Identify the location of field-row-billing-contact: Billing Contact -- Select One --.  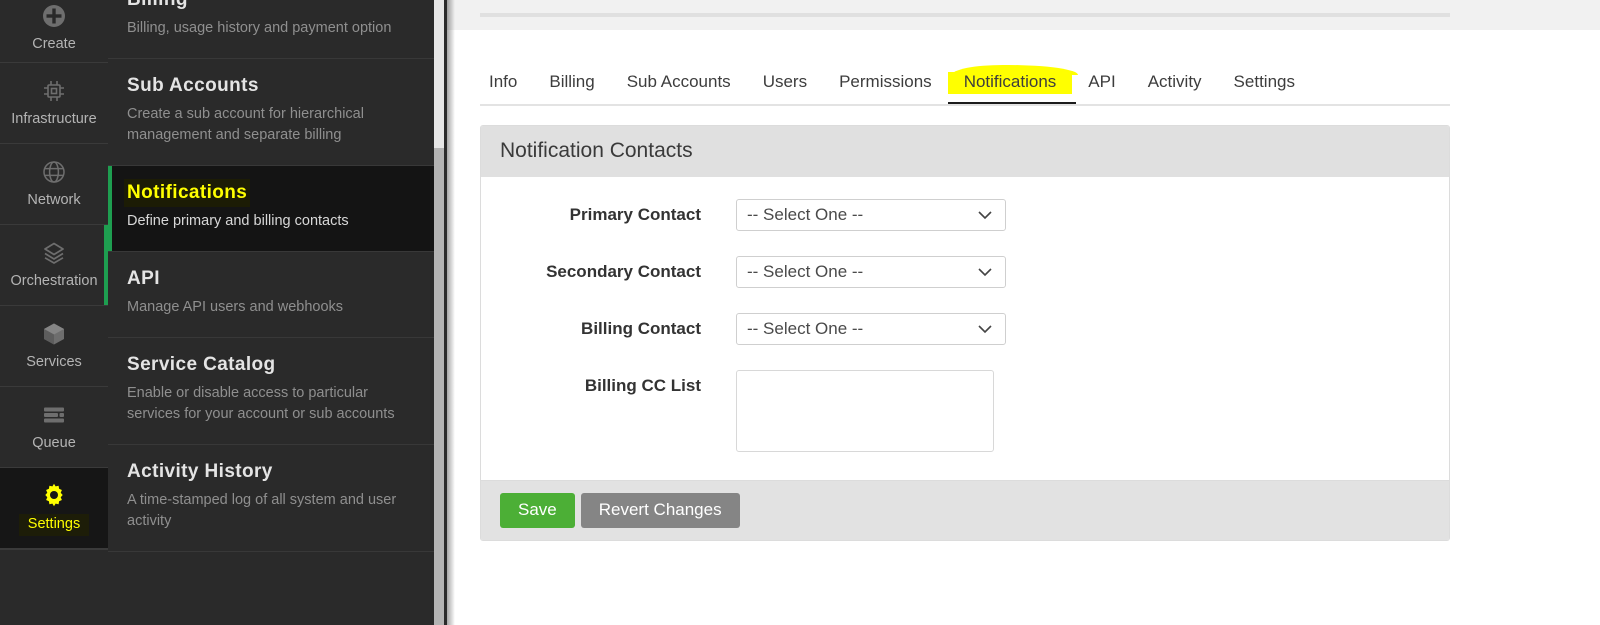
(965, 329).